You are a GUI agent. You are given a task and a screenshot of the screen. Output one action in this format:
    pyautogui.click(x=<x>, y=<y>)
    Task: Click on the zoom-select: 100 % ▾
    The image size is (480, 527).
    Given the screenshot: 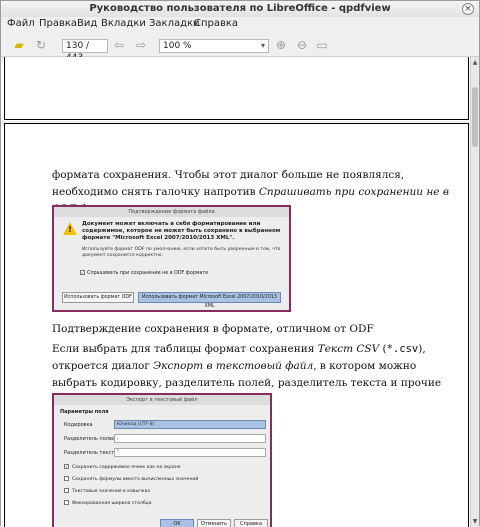 What is the action you would take?
    pyautogui.click(x=214, y=46)
    